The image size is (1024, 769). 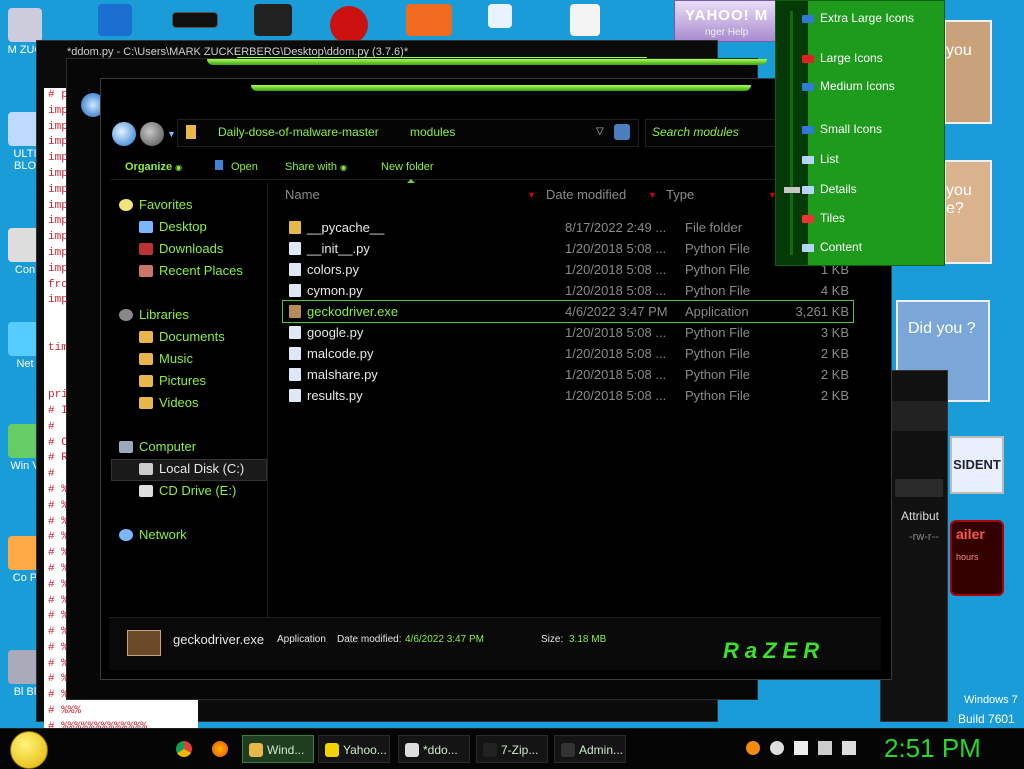 I want to click on view-option: Small Icons, so click(x=842, y=129).